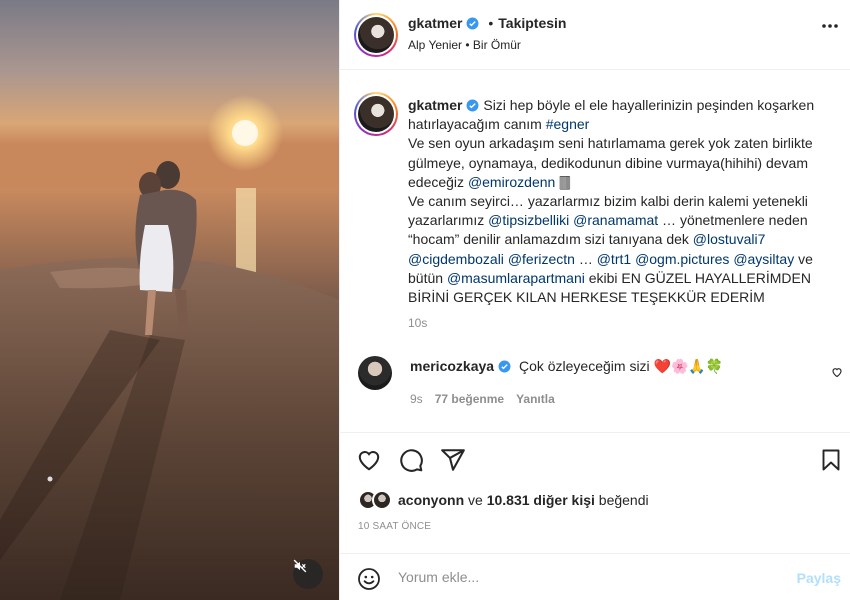  What do you see at coordinates (511, 182) in the screenshot?
I see `mention-link: @emirozdenn` at bounding box center [511, 182].